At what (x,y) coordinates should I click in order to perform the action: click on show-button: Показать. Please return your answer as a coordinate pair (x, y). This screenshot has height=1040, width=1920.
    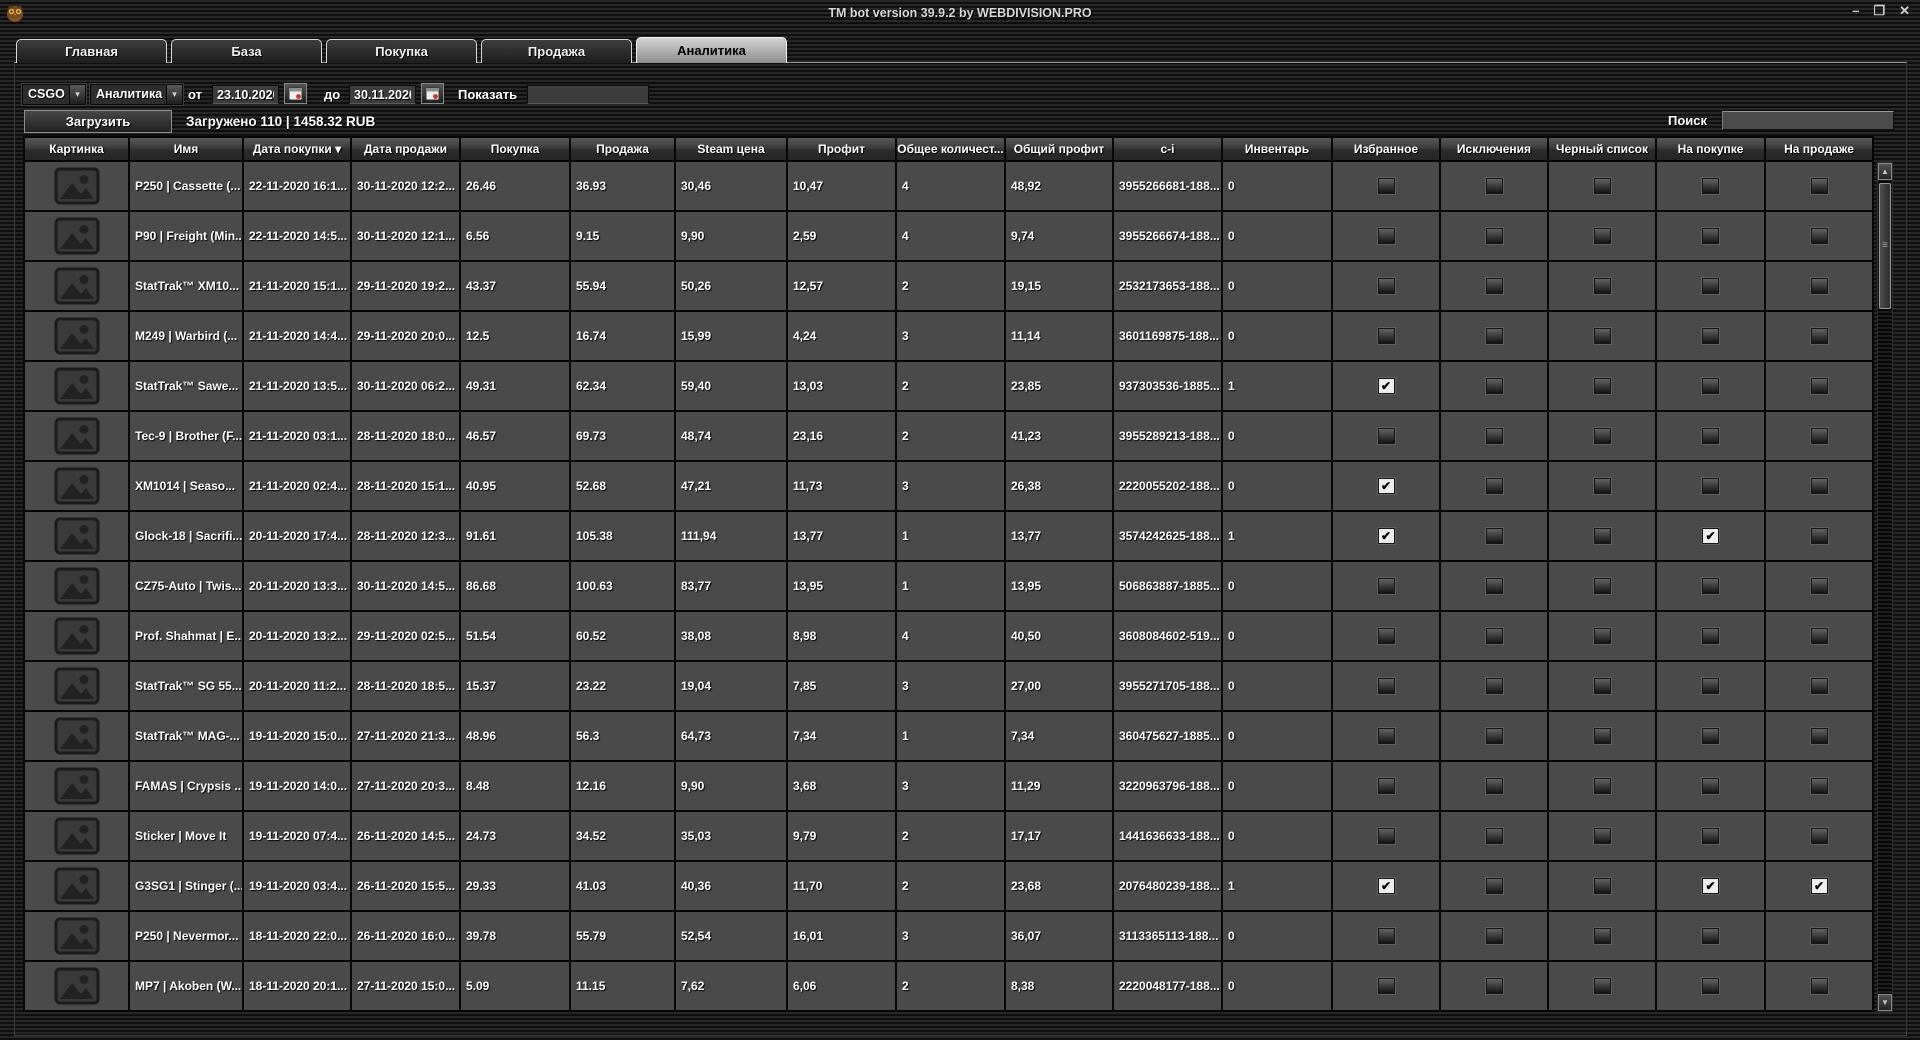
    Looking at the image, I should click on (487, 94).